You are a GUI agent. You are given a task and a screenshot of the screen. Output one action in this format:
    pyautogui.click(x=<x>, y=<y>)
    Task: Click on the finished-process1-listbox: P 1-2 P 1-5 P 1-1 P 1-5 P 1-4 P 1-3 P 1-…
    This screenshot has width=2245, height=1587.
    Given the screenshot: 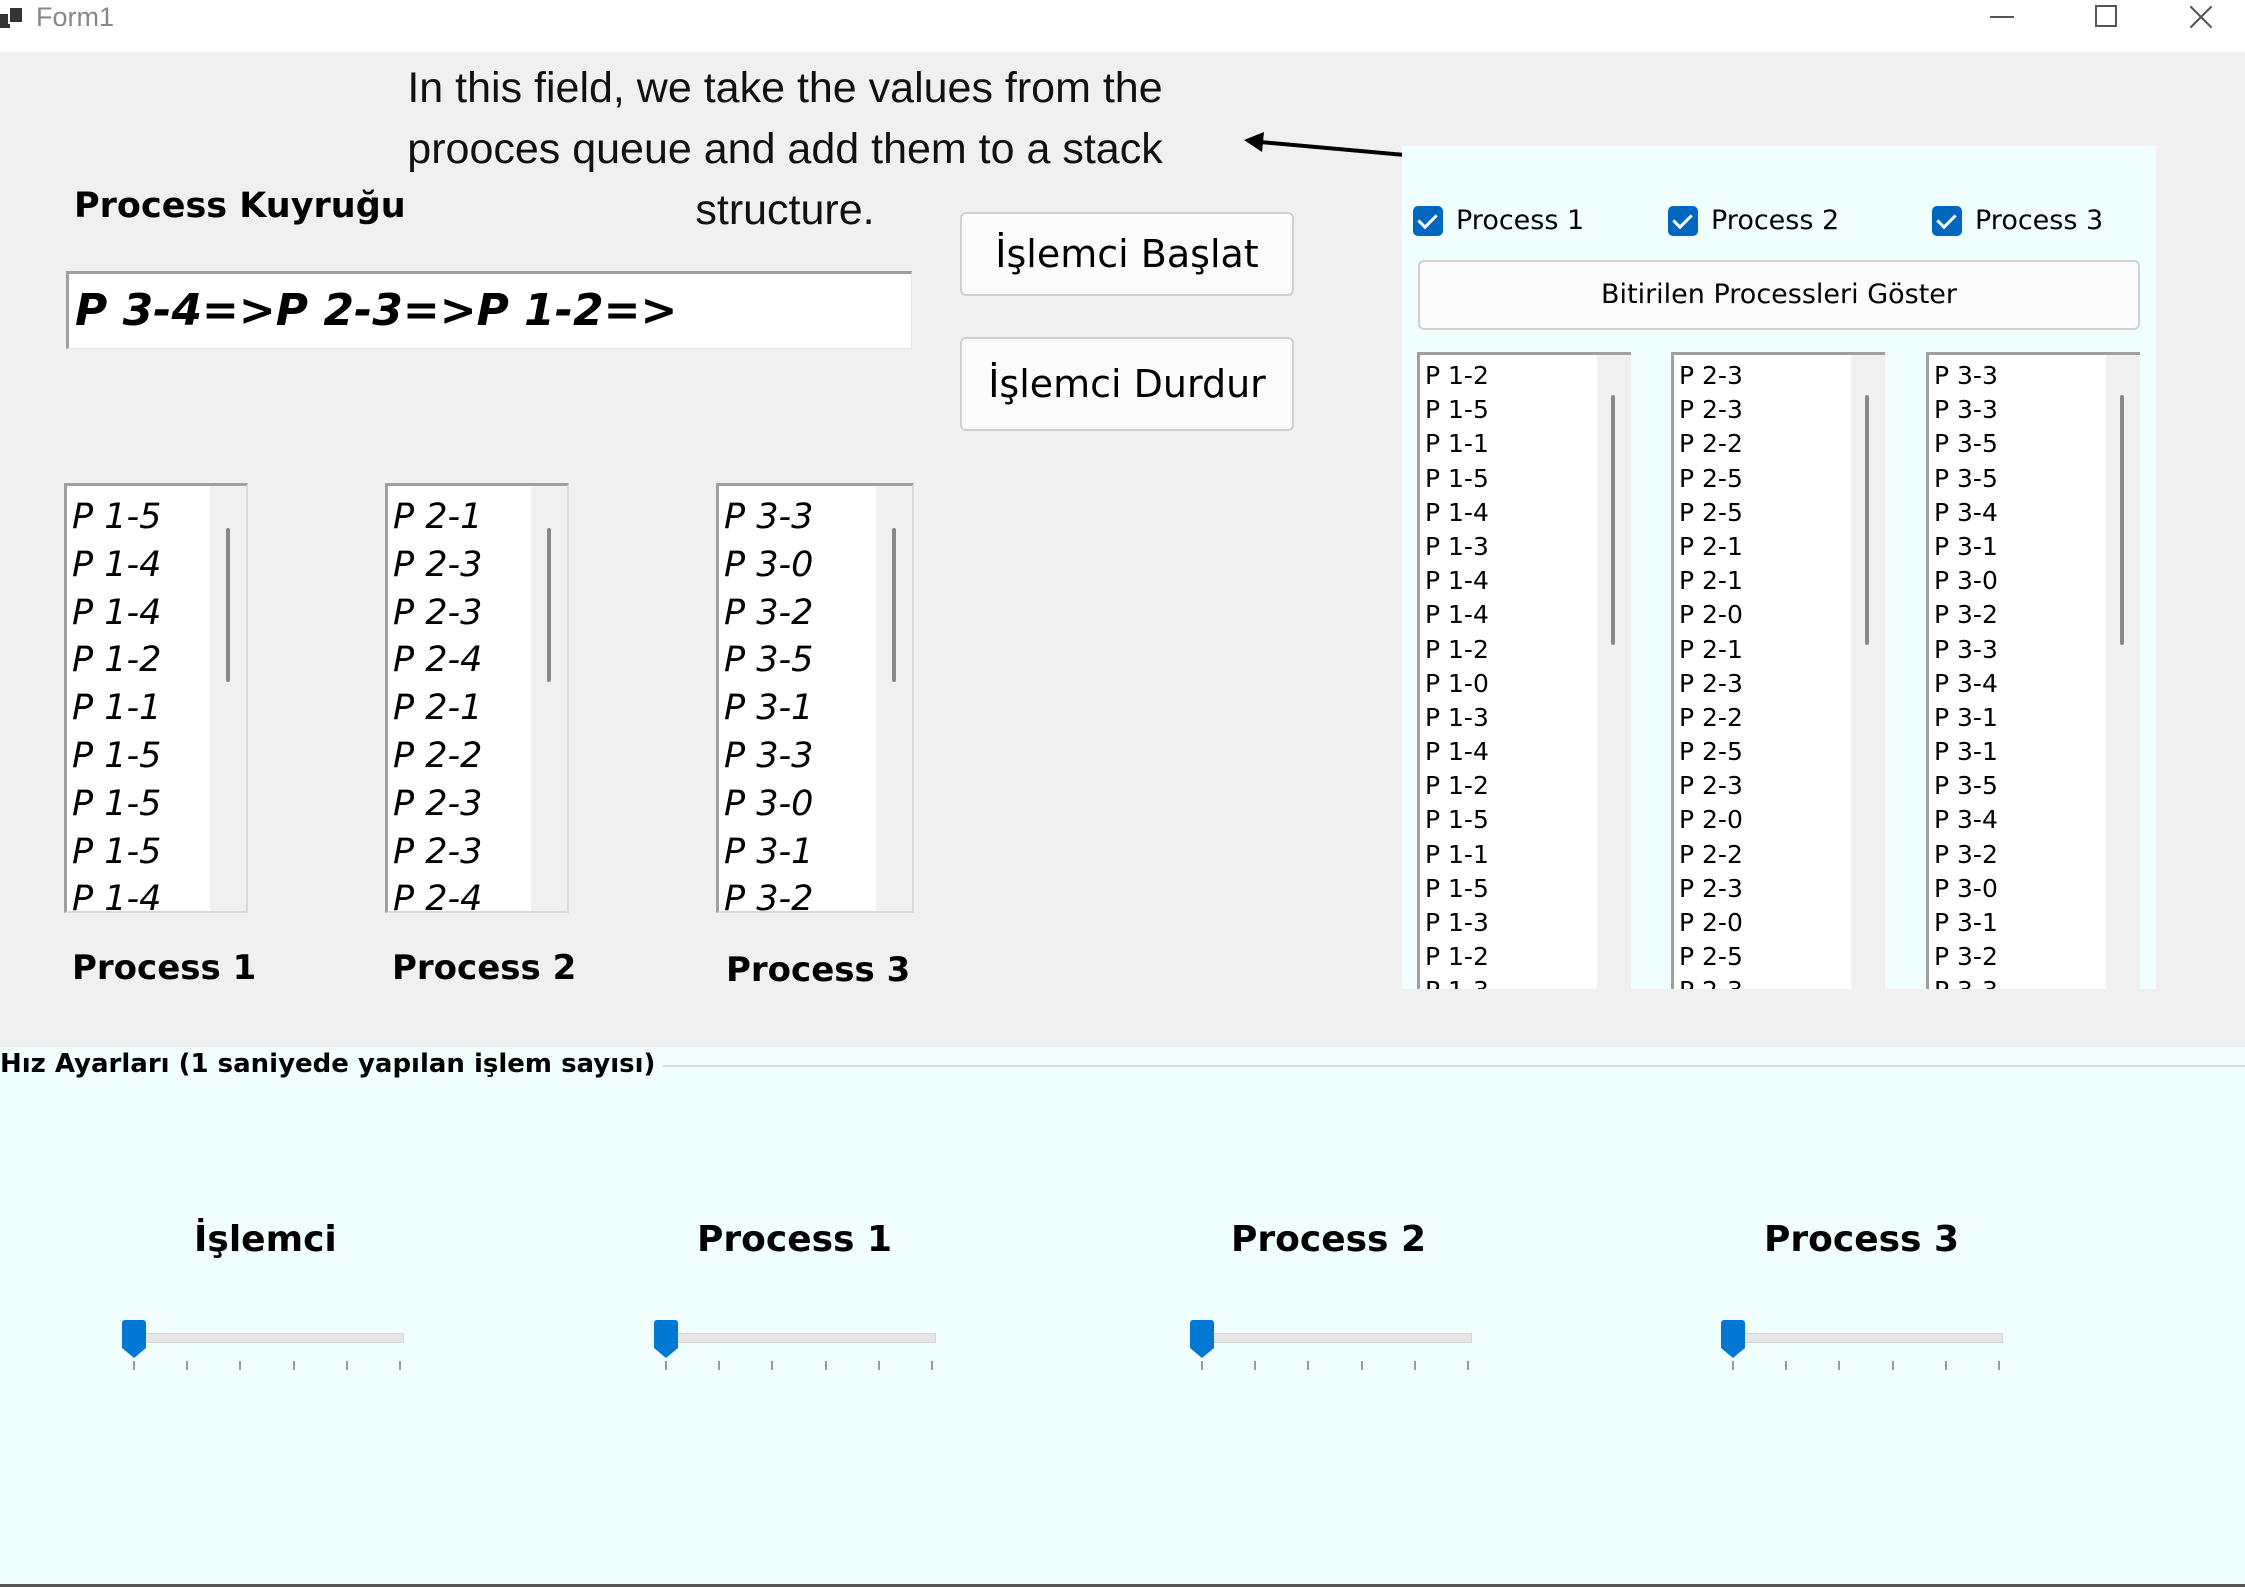 What is the action you would take?
    pyautogui.click(x=1524, y=670)
    